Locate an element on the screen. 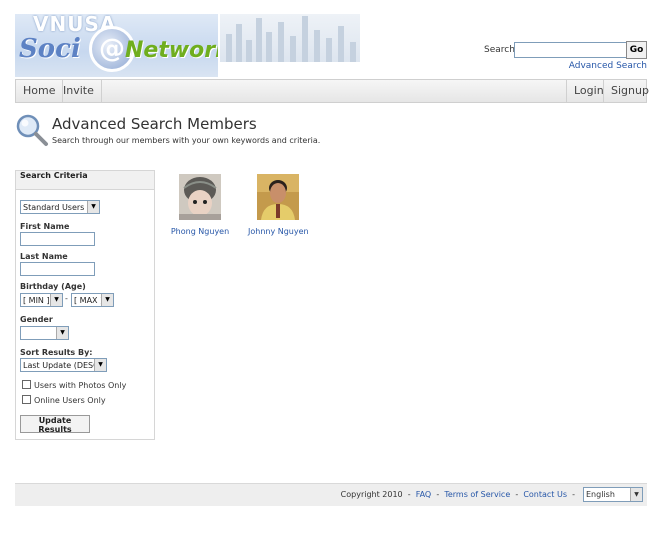  photos-only-checkbox is located at coordinates (26, 384).